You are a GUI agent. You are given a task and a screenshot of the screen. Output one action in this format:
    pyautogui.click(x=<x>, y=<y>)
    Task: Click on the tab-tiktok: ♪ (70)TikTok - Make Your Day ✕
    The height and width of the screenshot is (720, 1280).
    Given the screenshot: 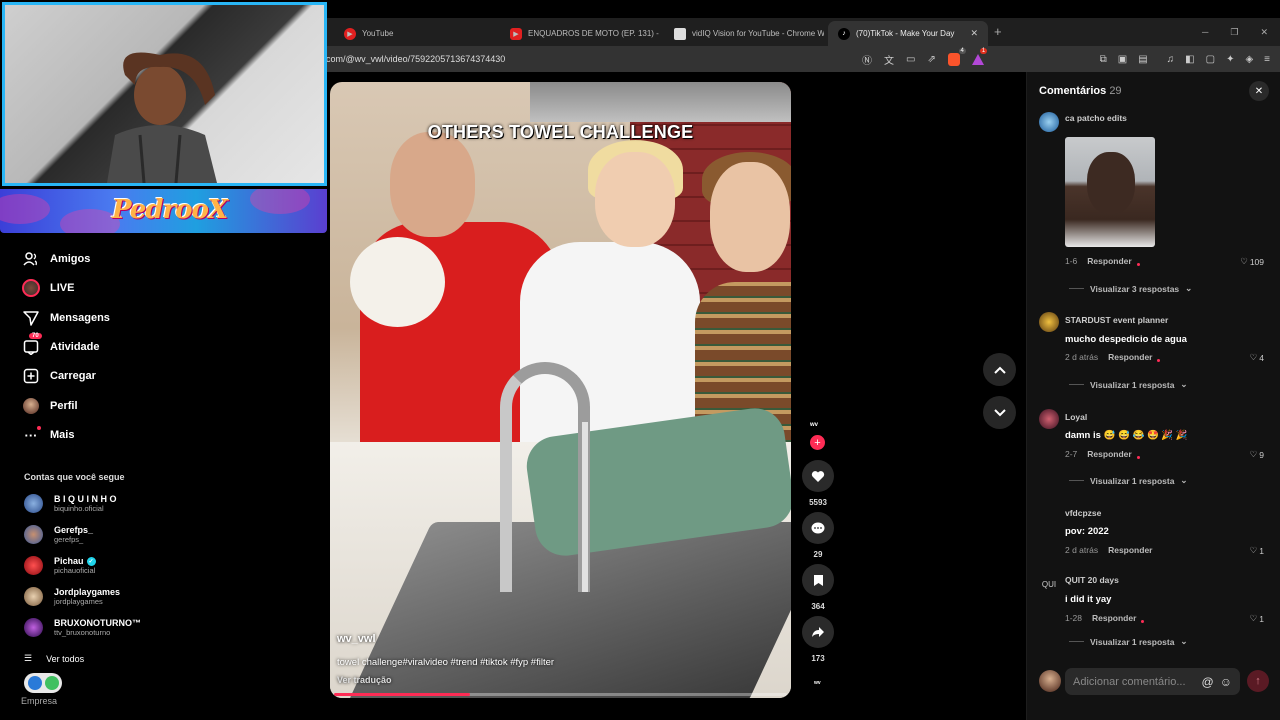 What is the action you would take?
    pyautogui.click(x=908, y=33)
    